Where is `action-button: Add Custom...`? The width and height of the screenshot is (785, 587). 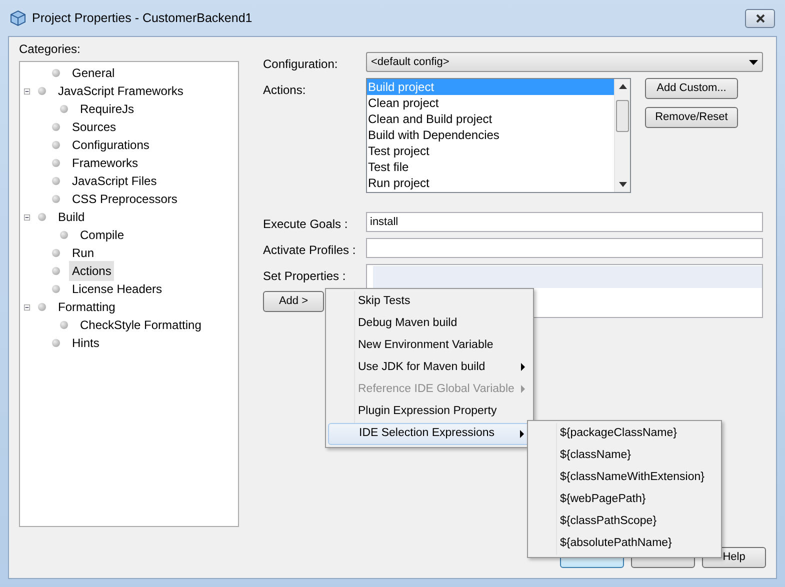 action-button: Add Custom... is located at coordinates (691, 88).